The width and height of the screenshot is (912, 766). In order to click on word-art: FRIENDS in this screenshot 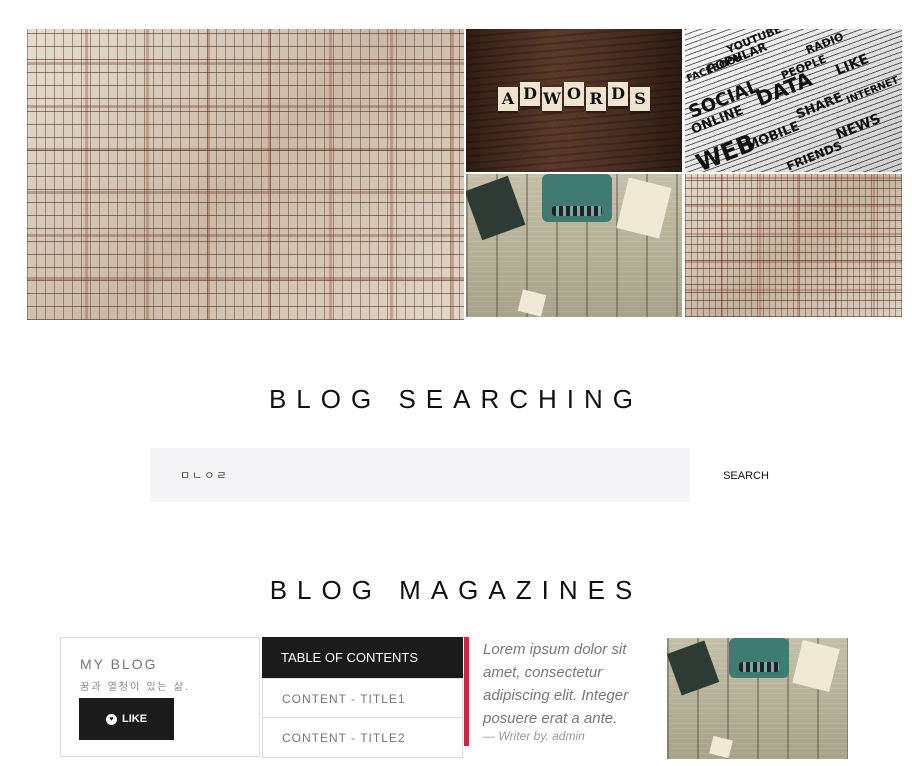, I will do `click(814, 155)`.